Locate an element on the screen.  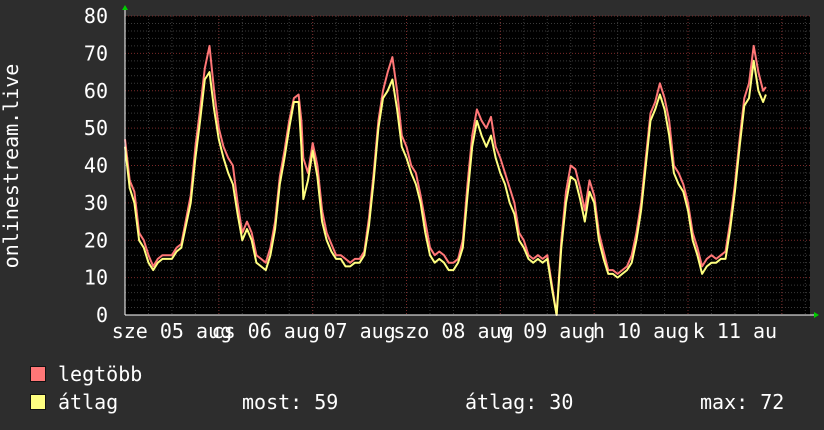
y-tick-labels: 0 10 20 30 40 50 60 70 80 is located at coordinates (96, 165).